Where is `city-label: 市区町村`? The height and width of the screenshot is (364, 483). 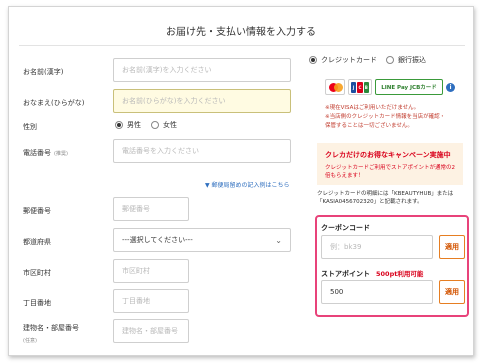
city-label: 市区町村 is located at coordinates (37, 273).